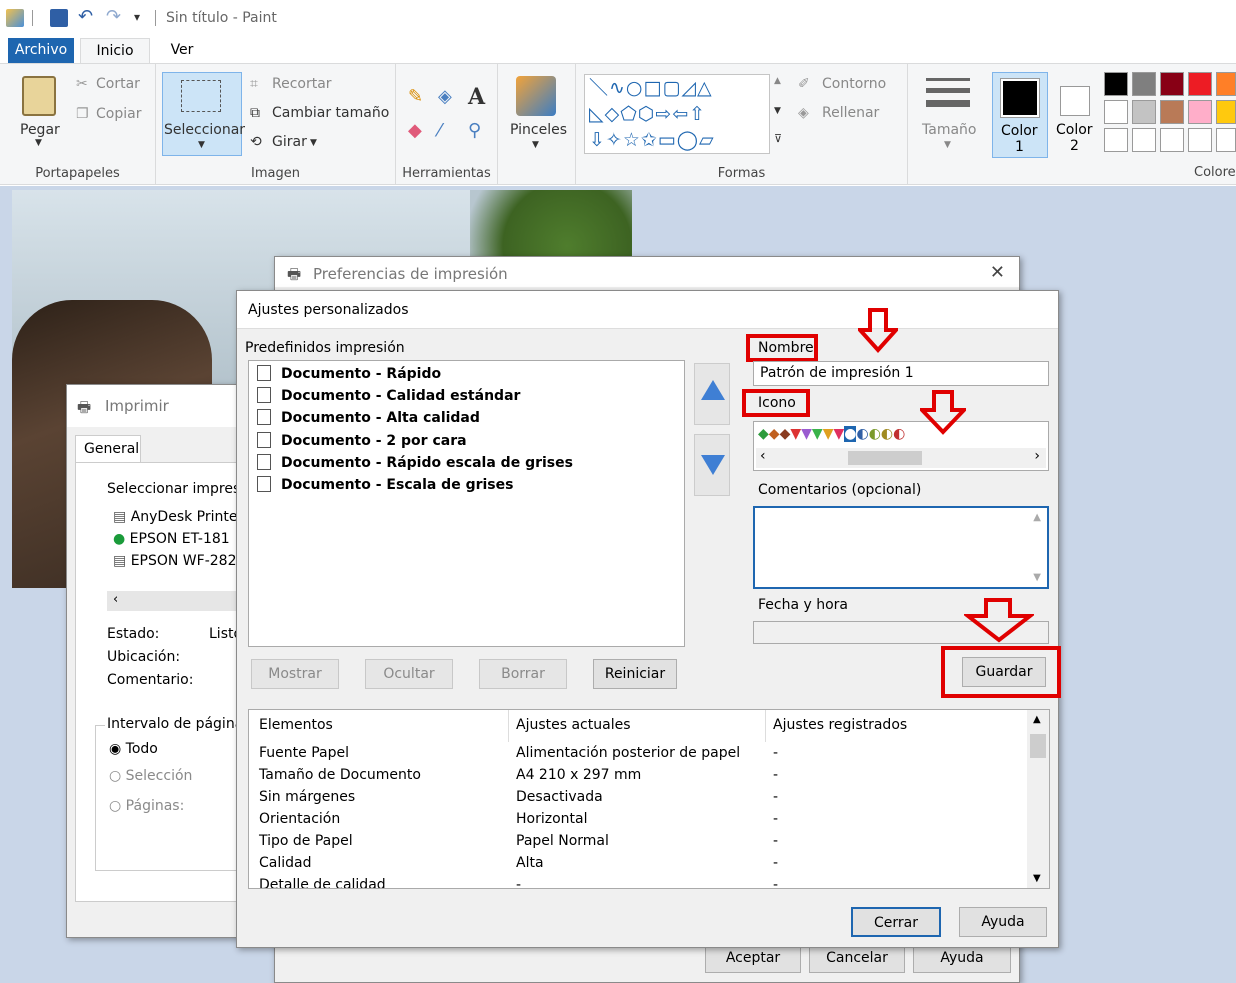  I want to click on size-icon, so click(948, 96).